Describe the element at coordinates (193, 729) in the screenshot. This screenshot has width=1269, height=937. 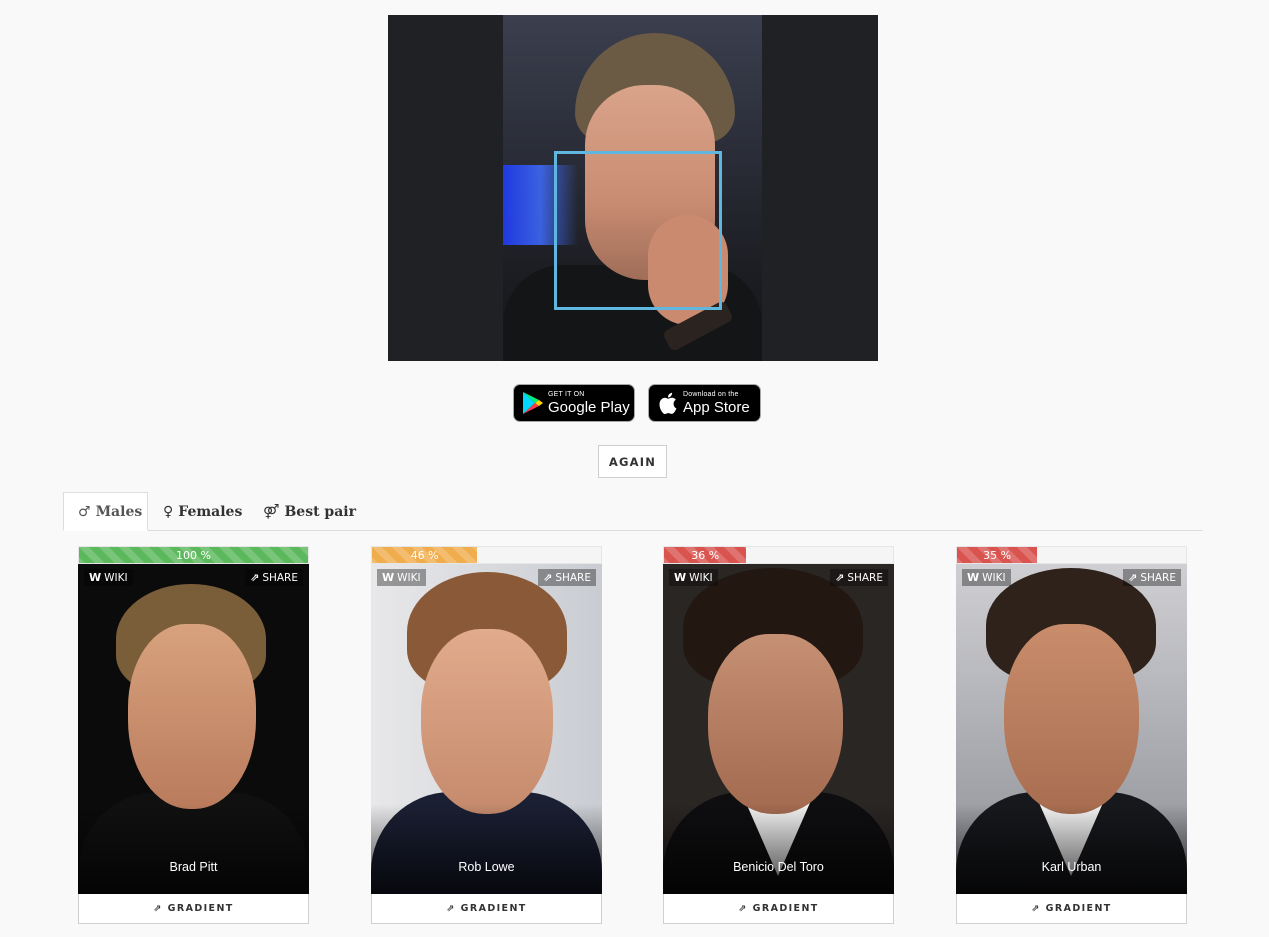
I see `celebrity-photo: W WIKI ⇗ SHARE Brad Pitt` at that location.